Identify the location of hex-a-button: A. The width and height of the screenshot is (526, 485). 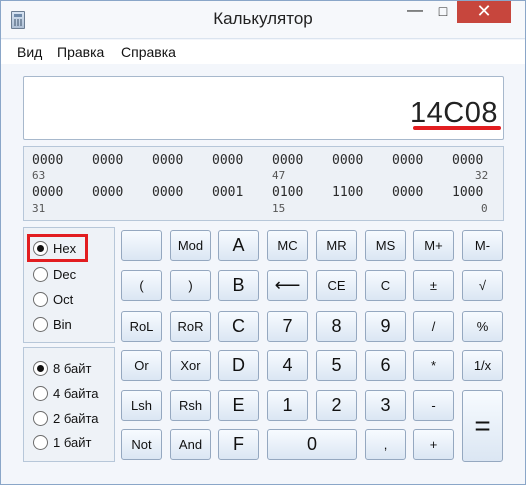
(238, 245).